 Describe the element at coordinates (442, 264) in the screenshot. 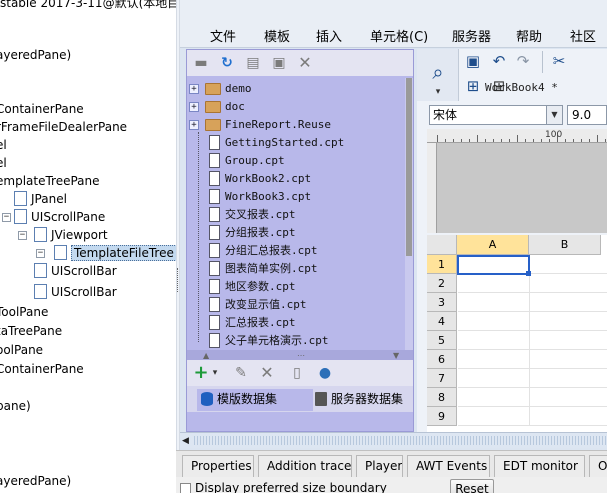

I see `row-header: 1` at that location.